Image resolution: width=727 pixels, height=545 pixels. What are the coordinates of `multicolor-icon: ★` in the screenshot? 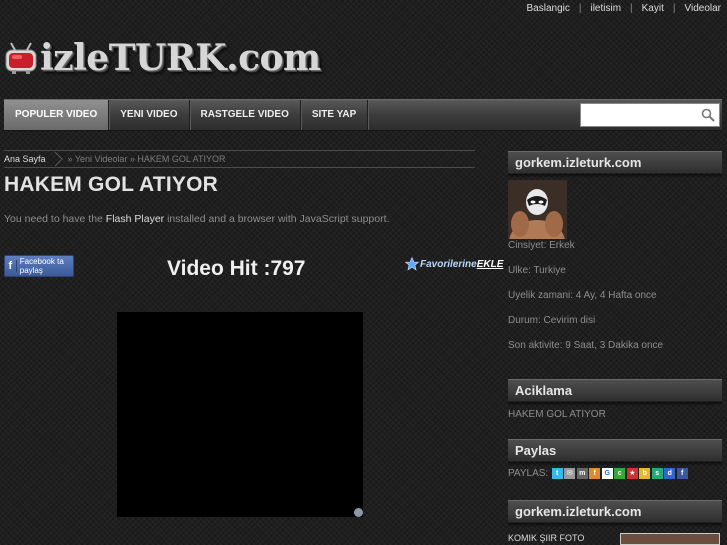 It's located at (632, 473).